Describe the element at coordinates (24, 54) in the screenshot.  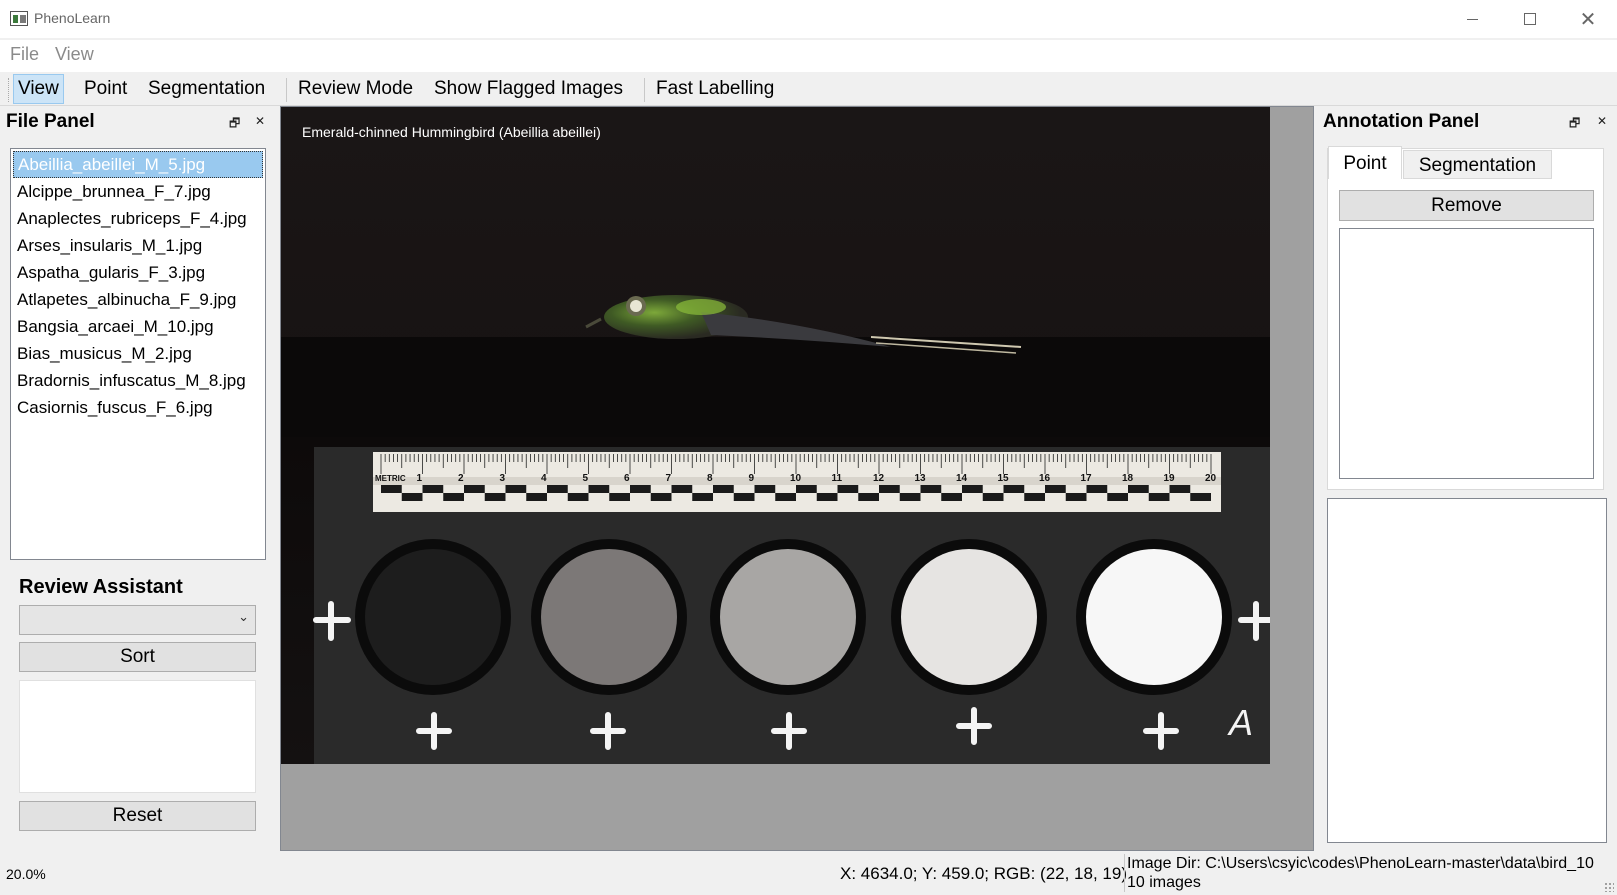
I see `menu-file: File` at that location.